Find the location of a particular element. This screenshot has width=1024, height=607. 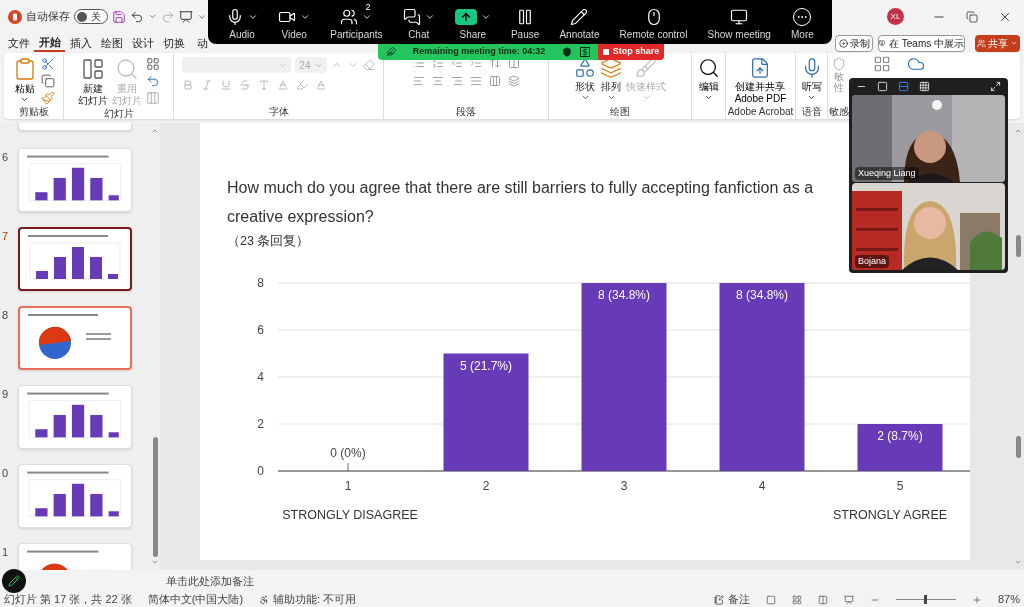

menu-tab: 切换 is located at coordinates (173, 43).